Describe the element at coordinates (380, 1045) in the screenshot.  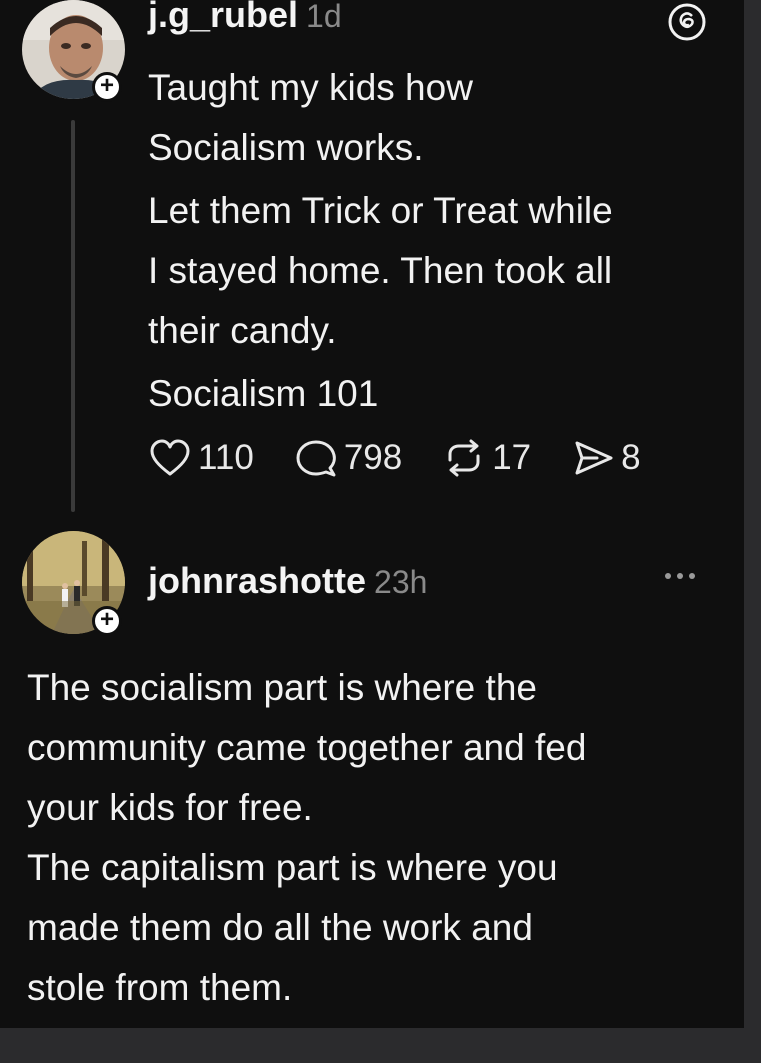
I see `screenshot-border-bottom` at that location.